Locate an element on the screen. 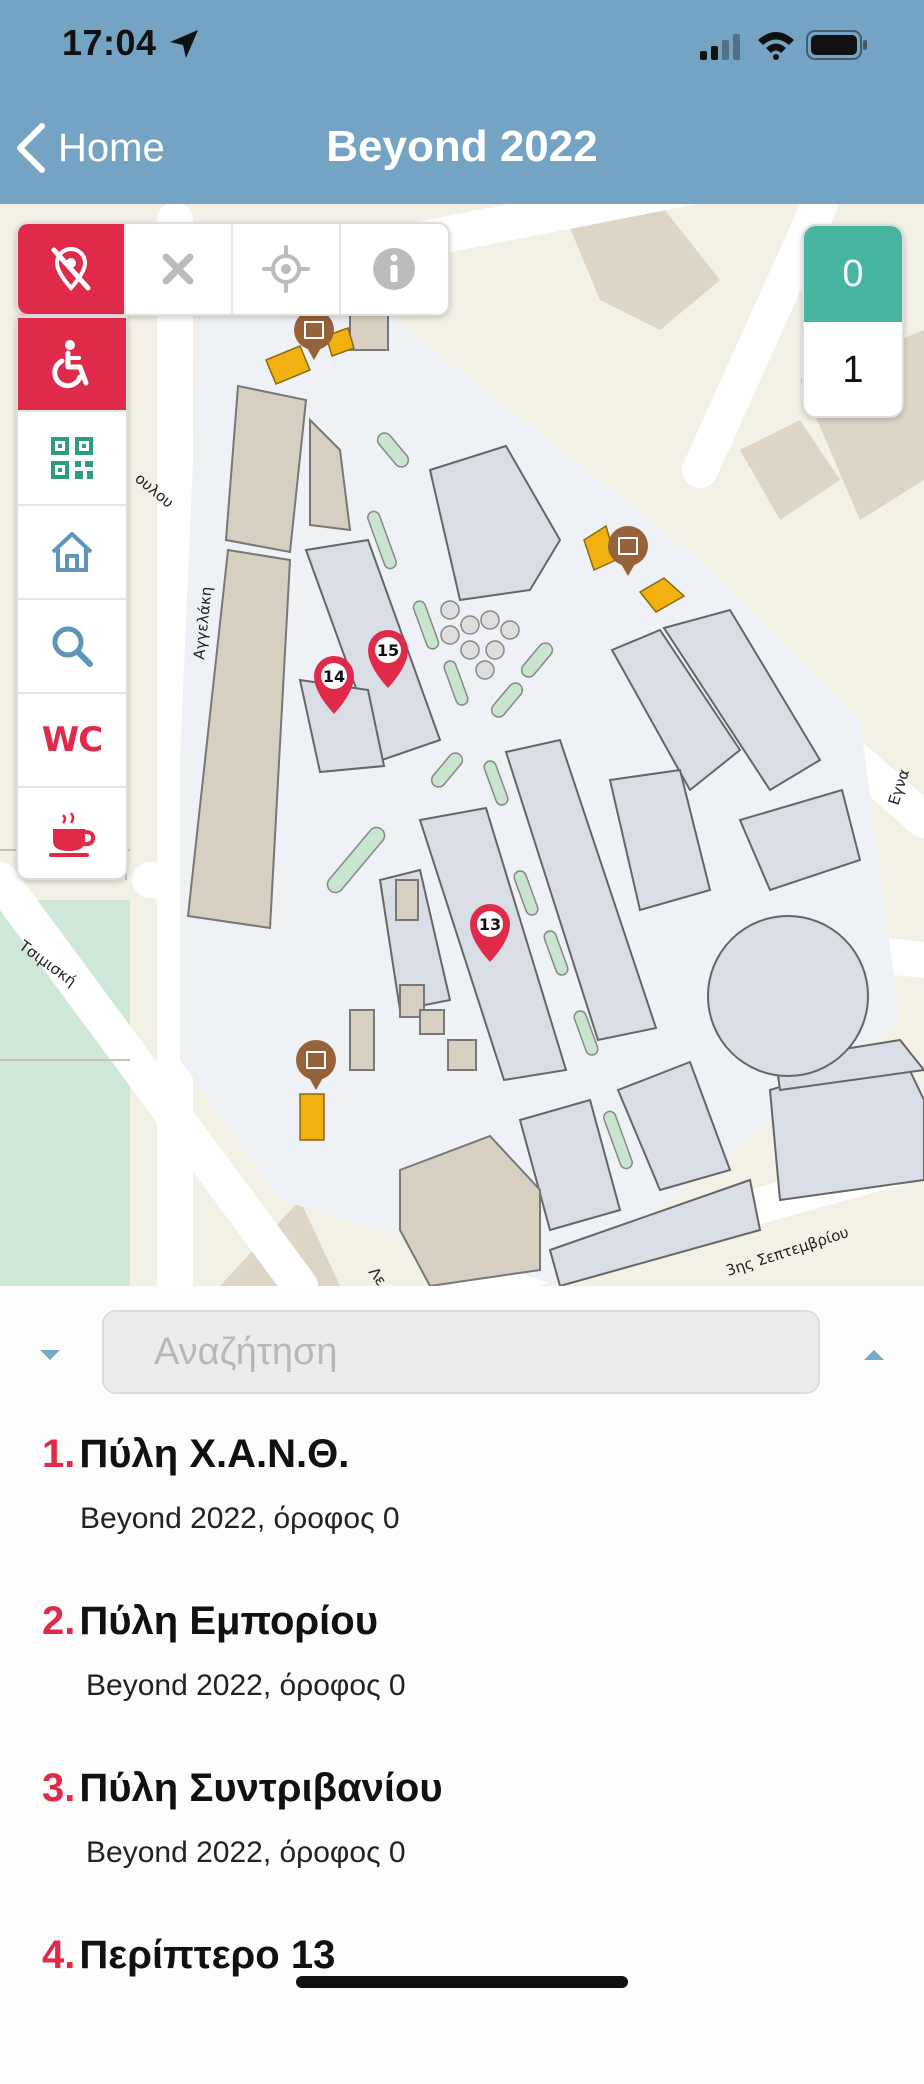 The image size is (924, 2084). close-icon is located at coordinates (178, 269).